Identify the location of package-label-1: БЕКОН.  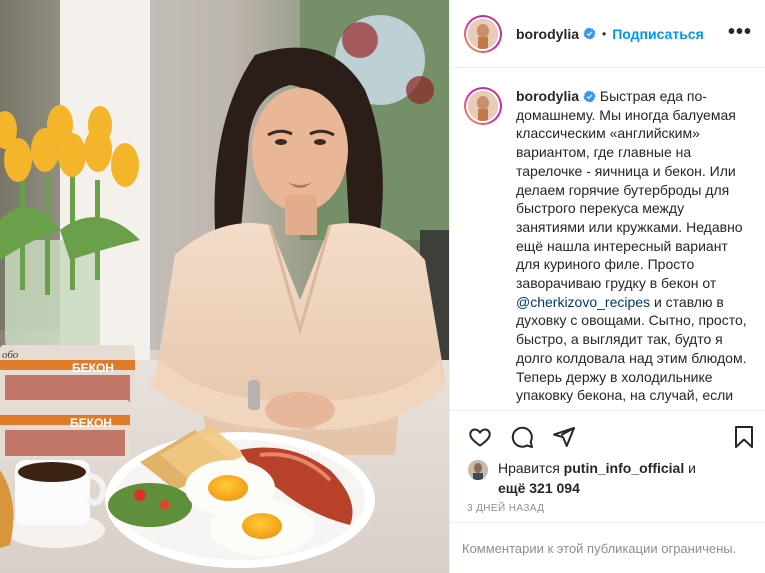
(93, 368).